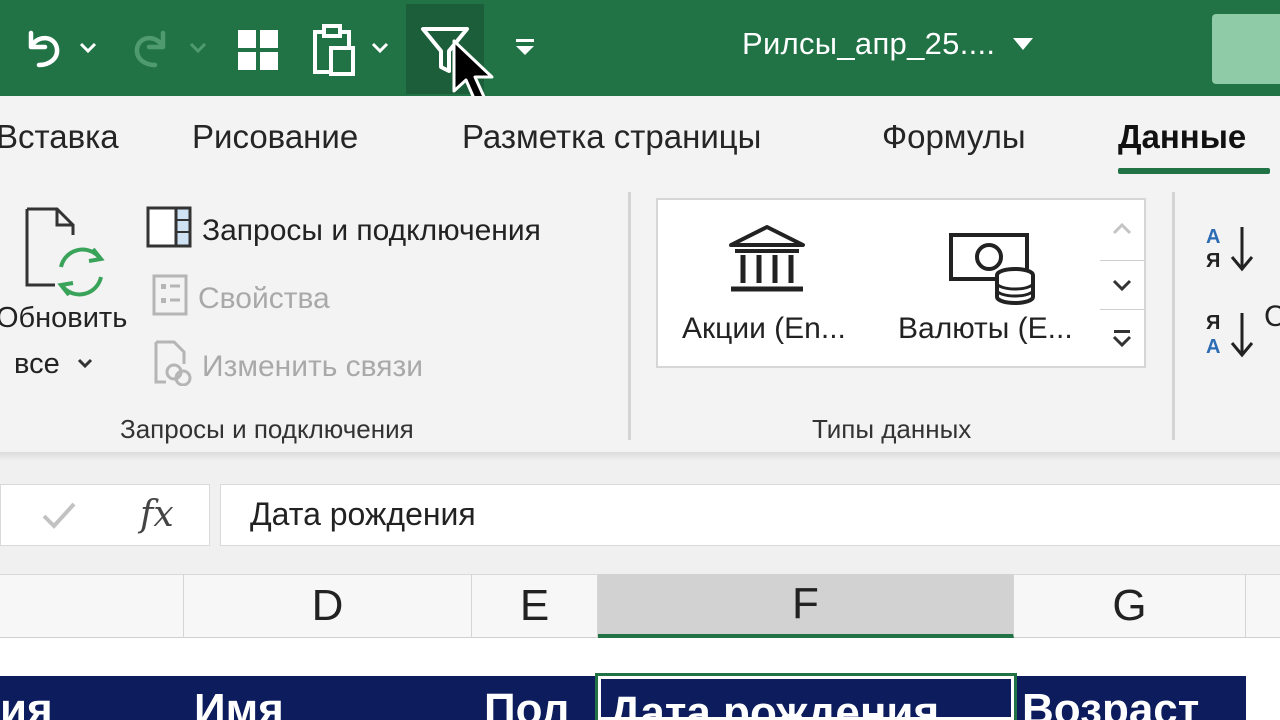 The image size is (1280, 720). I want to click on column-header-d: D, so click(328, 606).